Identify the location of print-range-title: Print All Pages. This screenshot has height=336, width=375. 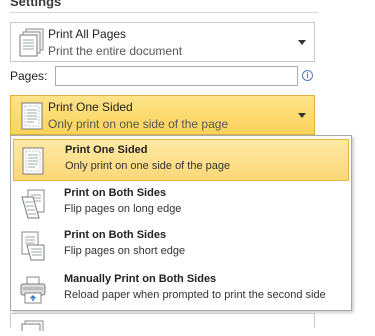
(87, 34).